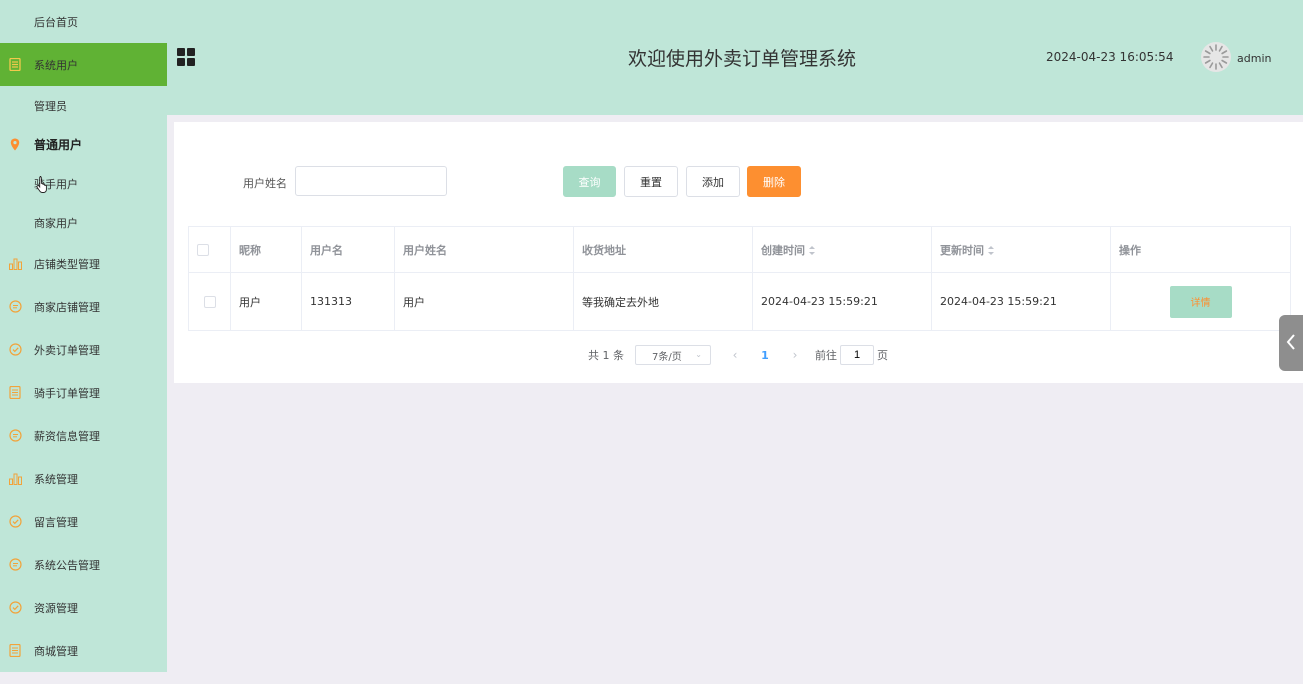 The width and height of the screenshot is (1303, 684). I want to click on page-size-select: 7条/页 ⌄, so click(673, 355).